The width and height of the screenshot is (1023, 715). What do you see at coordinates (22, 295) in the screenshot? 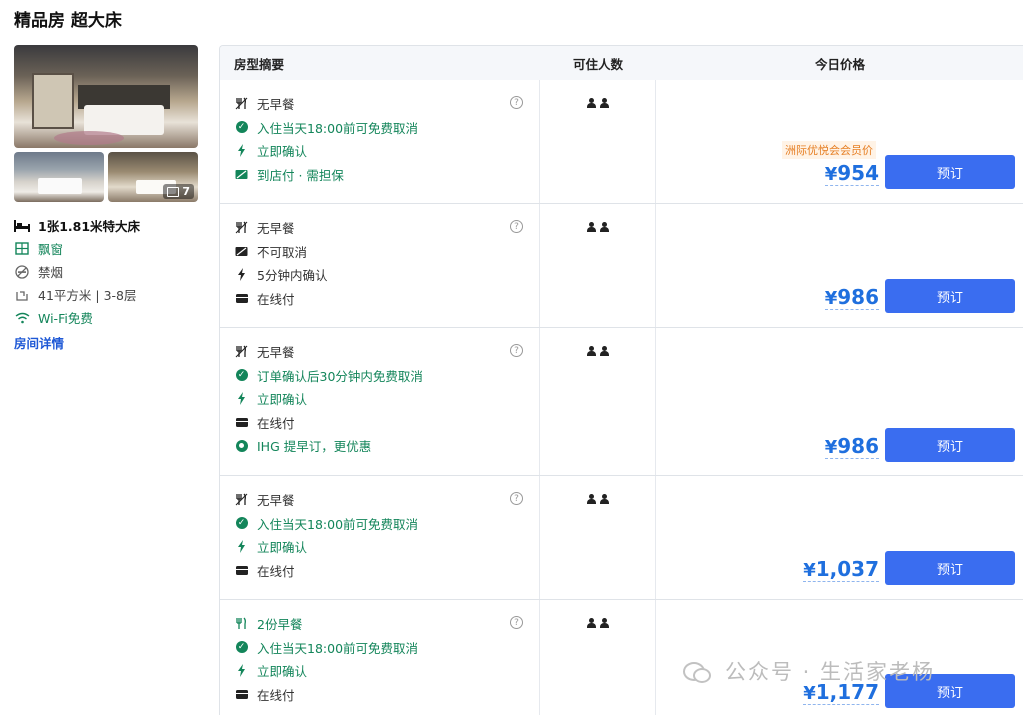
I see `area-icon` at bounding box center [22, 295].